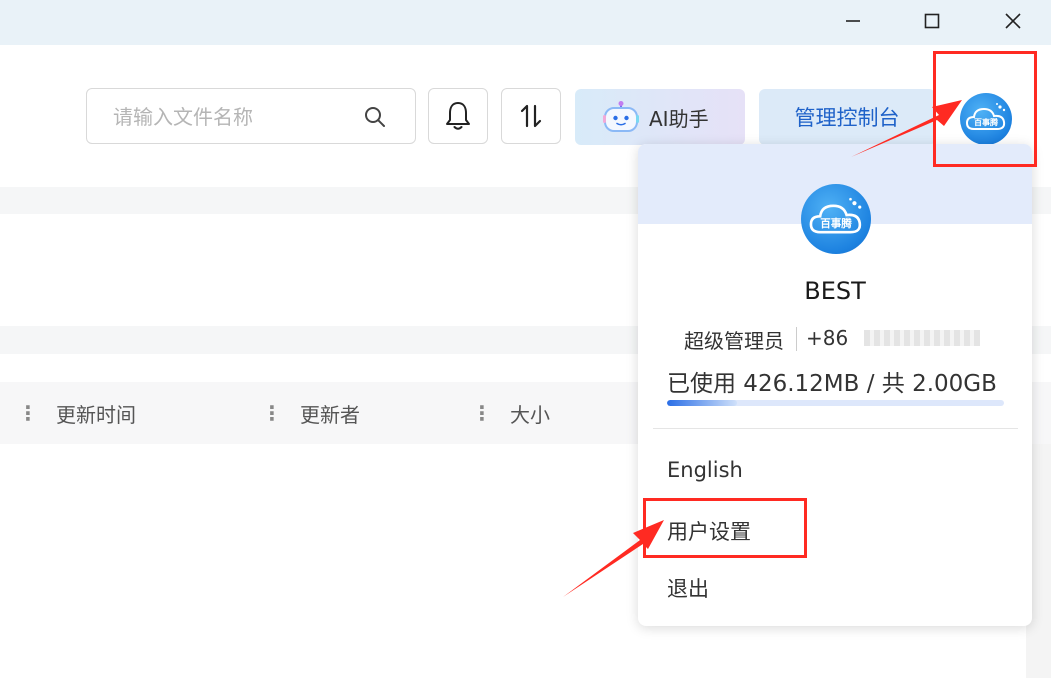  Describe the element at coordinates (330, 414) in the screenshot. I see `column-label: 更新者` at that location.